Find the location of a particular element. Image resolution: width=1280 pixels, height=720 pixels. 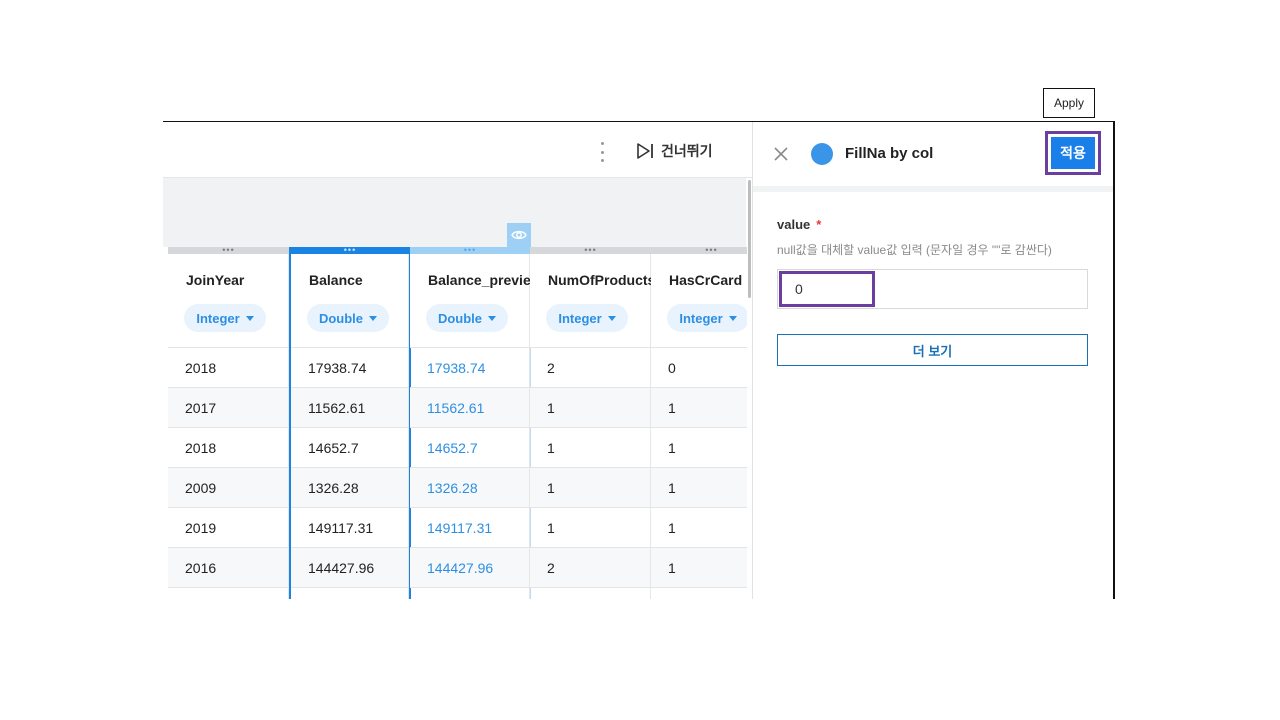

column-name: HasCrCard is located at coordinates (706, 280).